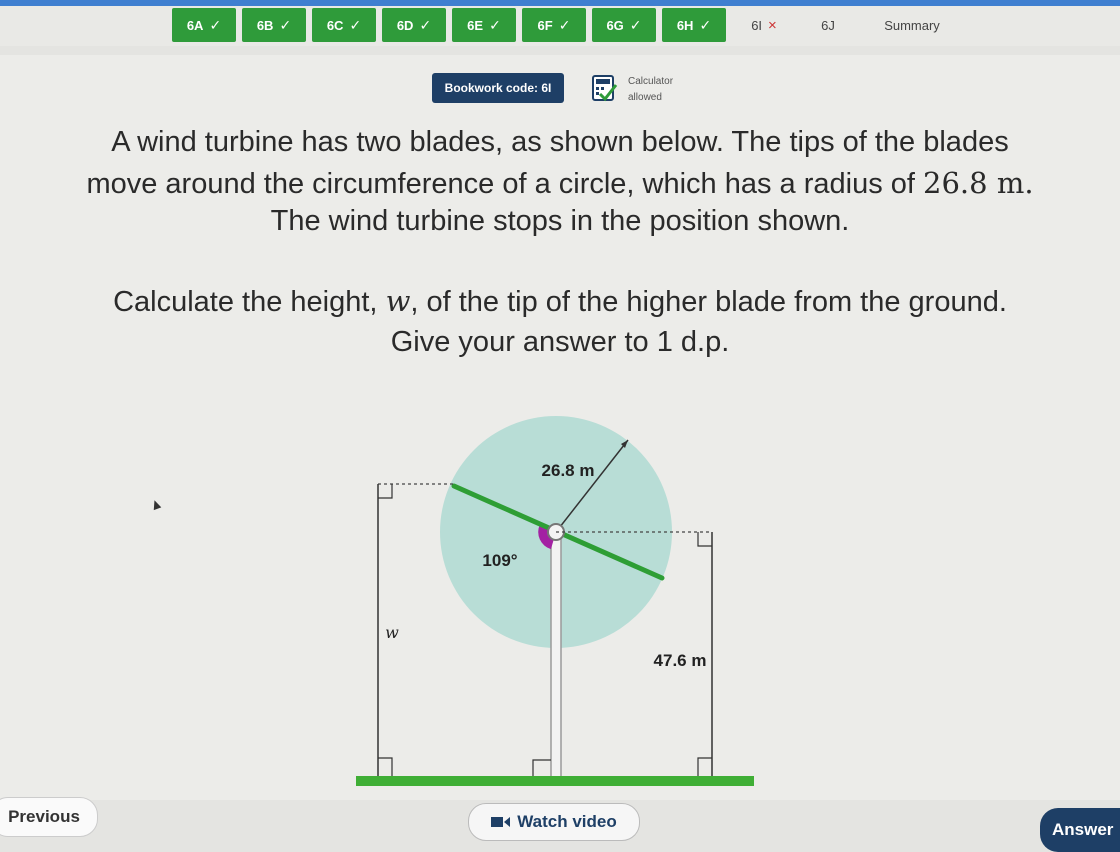  What do you see at coordinates (704, 539) in the screenshot?
I see `right-angle-top-right` at bounding box center [704, 539].